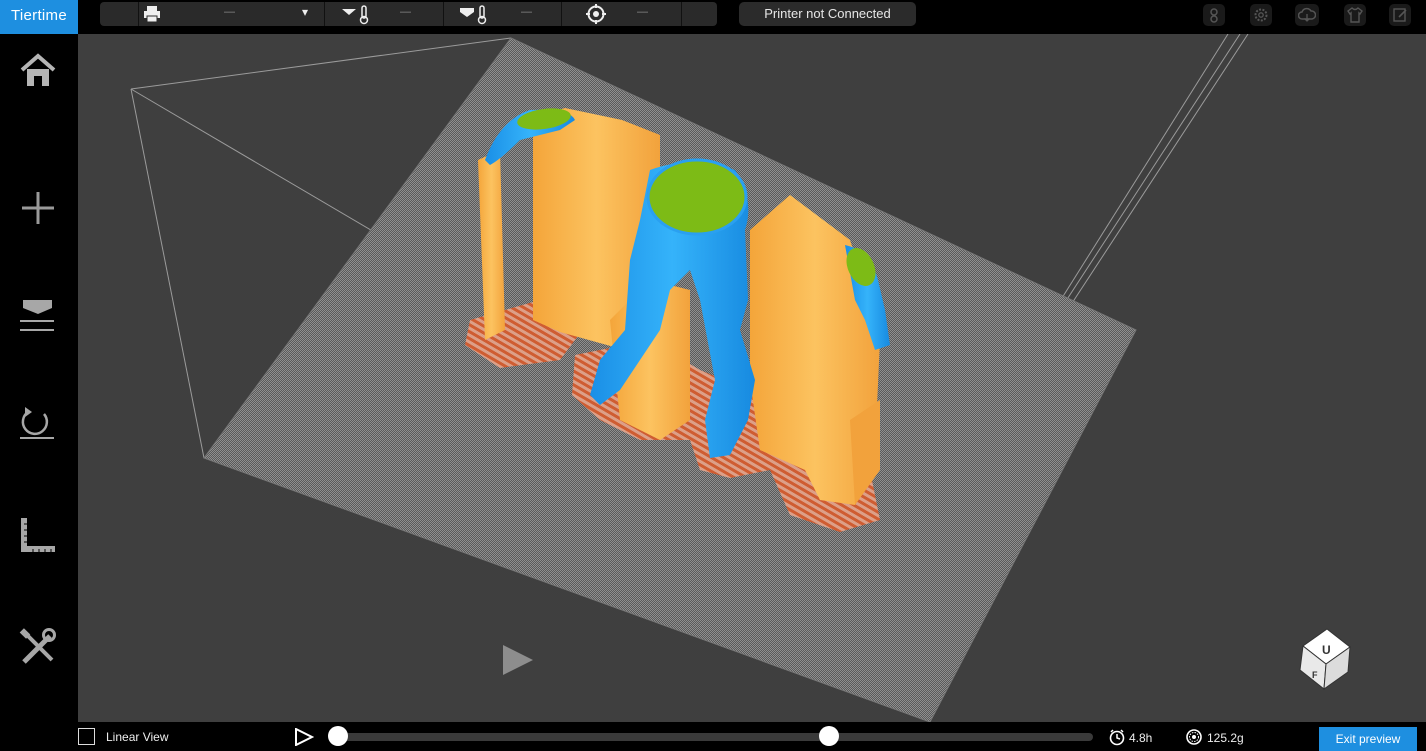  What do you see at coordinates (119, 14) in the screenshot?
I see `toolbar-blank-segment` at bounding box center [119, 14].